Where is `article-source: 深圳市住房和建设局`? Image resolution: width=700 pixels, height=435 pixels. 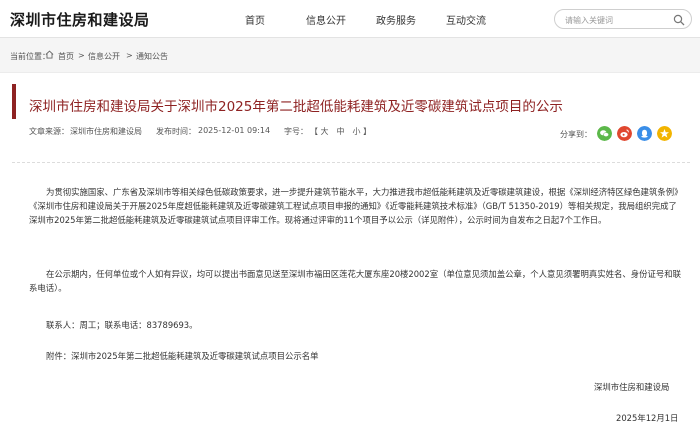 article-source: 深圳市住房和建设局 is located at coordinates (106, 131).